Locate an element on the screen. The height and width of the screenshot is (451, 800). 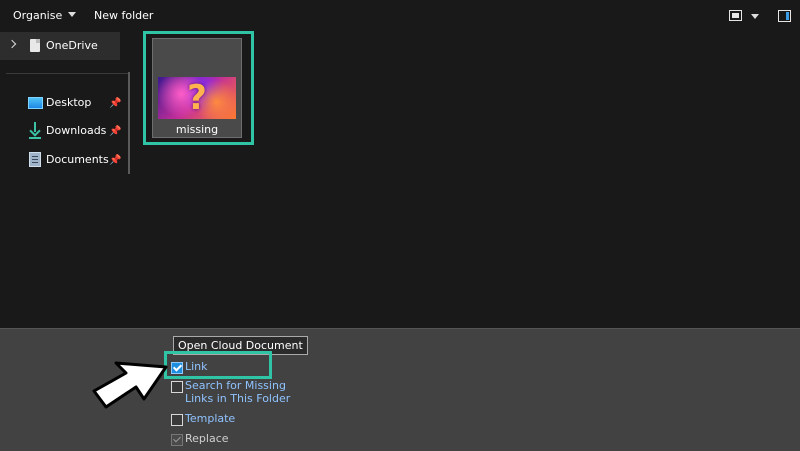
preview-pane-icon is located at coordinates (784, 16).